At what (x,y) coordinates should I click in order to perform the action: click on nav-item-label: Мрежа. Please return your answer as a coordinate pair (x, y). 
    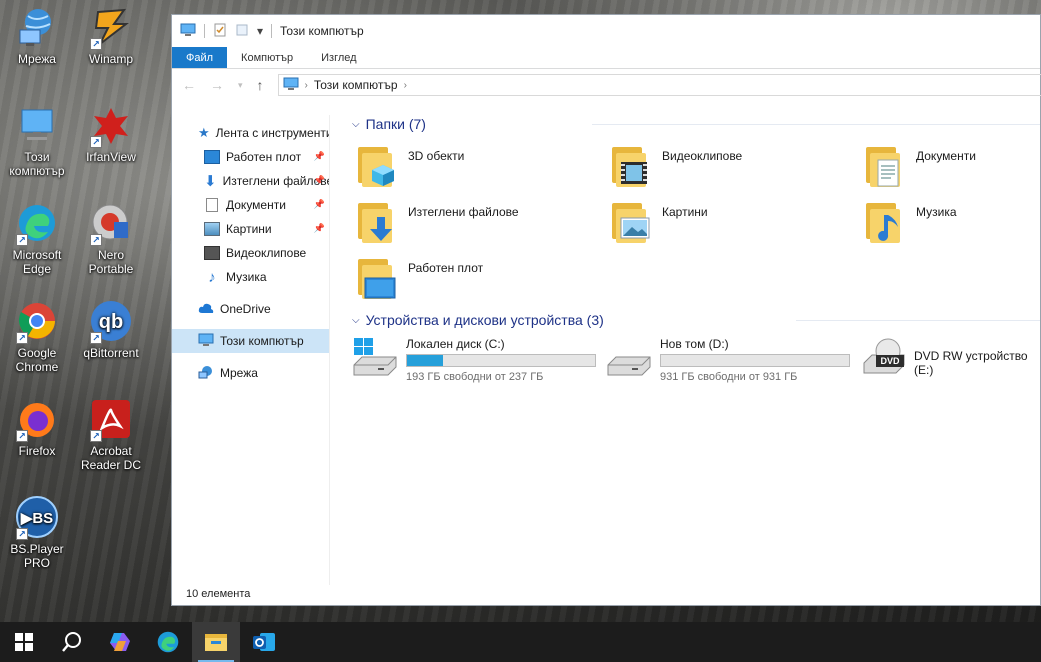
    Looking at the image, I should click on (239, 373).